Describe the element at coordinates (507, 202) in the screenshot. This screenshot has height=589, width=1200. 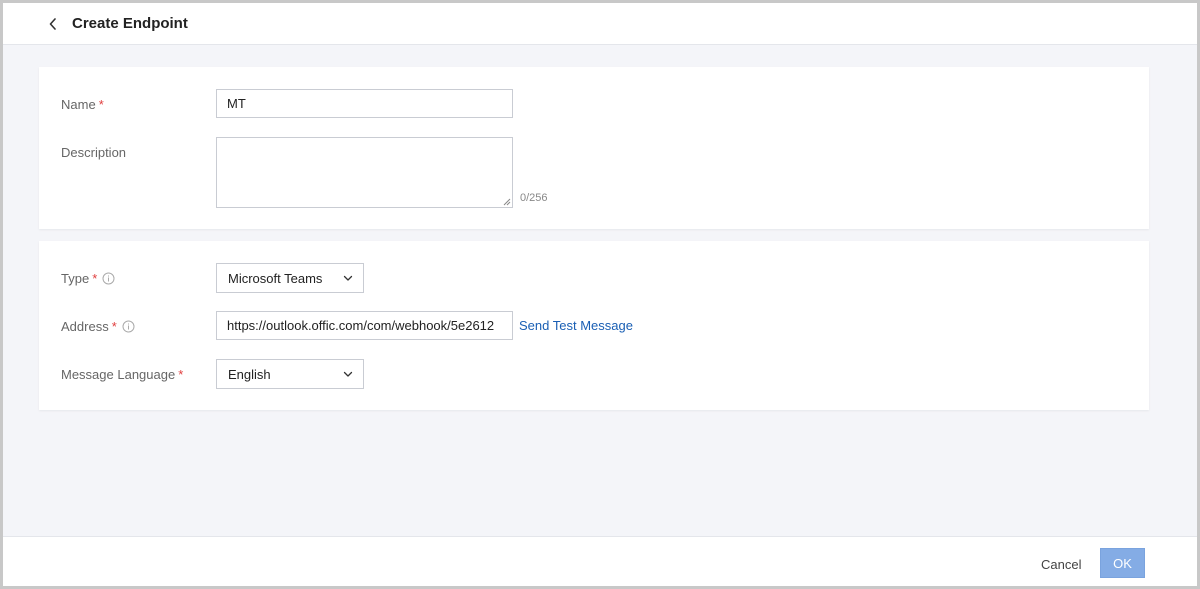
I see `resize-grip-icon` at that location.